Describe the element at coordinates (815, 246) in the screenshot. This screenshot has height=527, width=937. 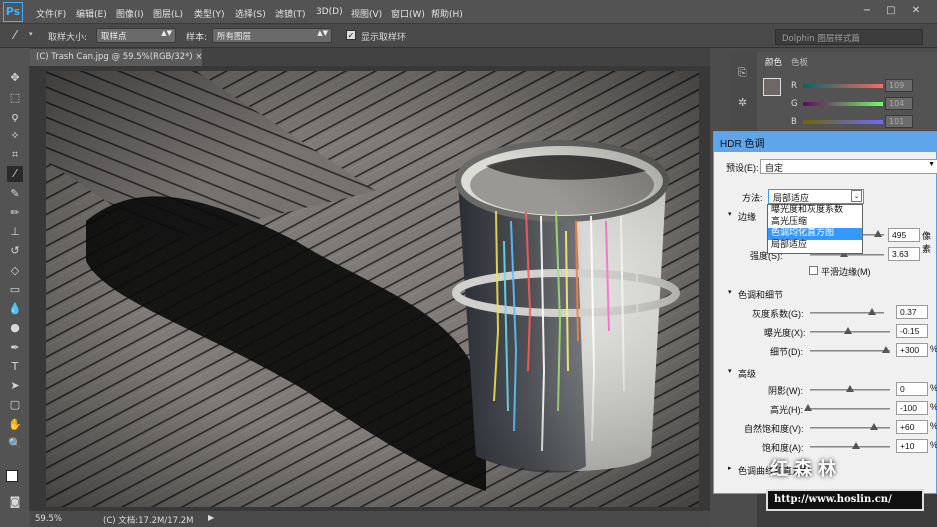
I see `method-option: 局部适应` at that location.